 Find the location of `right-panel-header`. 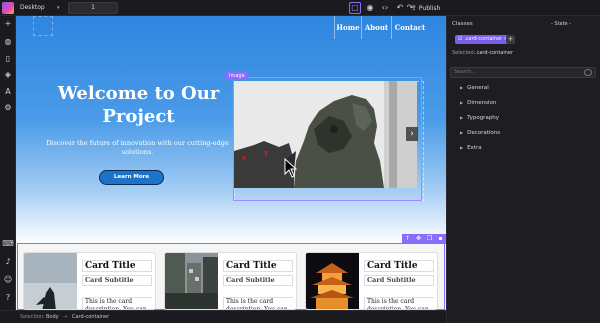

right-panel-header is located at coordinates (523, 8).